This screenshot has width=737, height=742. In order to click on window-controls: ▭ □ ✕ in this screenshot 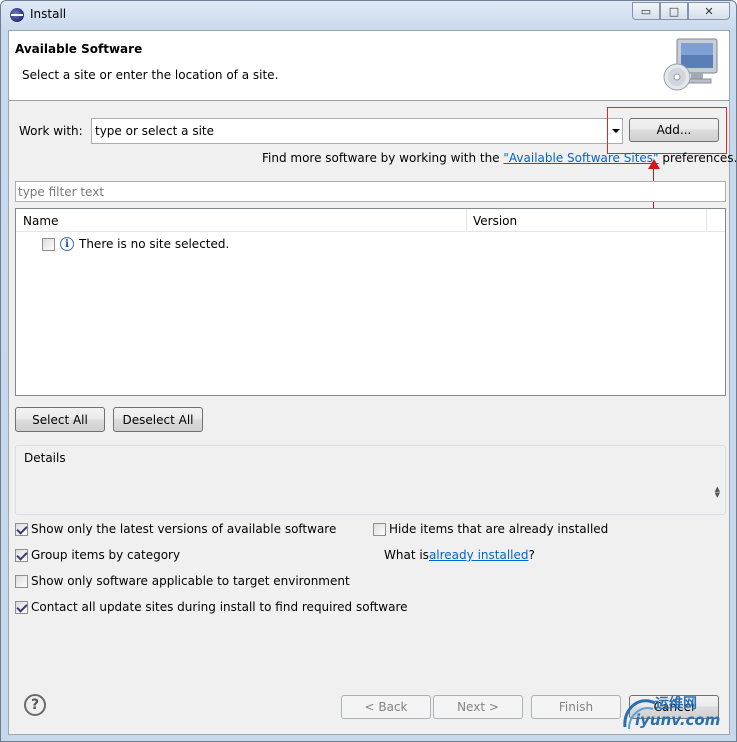, I will do `click(681, 11)`.